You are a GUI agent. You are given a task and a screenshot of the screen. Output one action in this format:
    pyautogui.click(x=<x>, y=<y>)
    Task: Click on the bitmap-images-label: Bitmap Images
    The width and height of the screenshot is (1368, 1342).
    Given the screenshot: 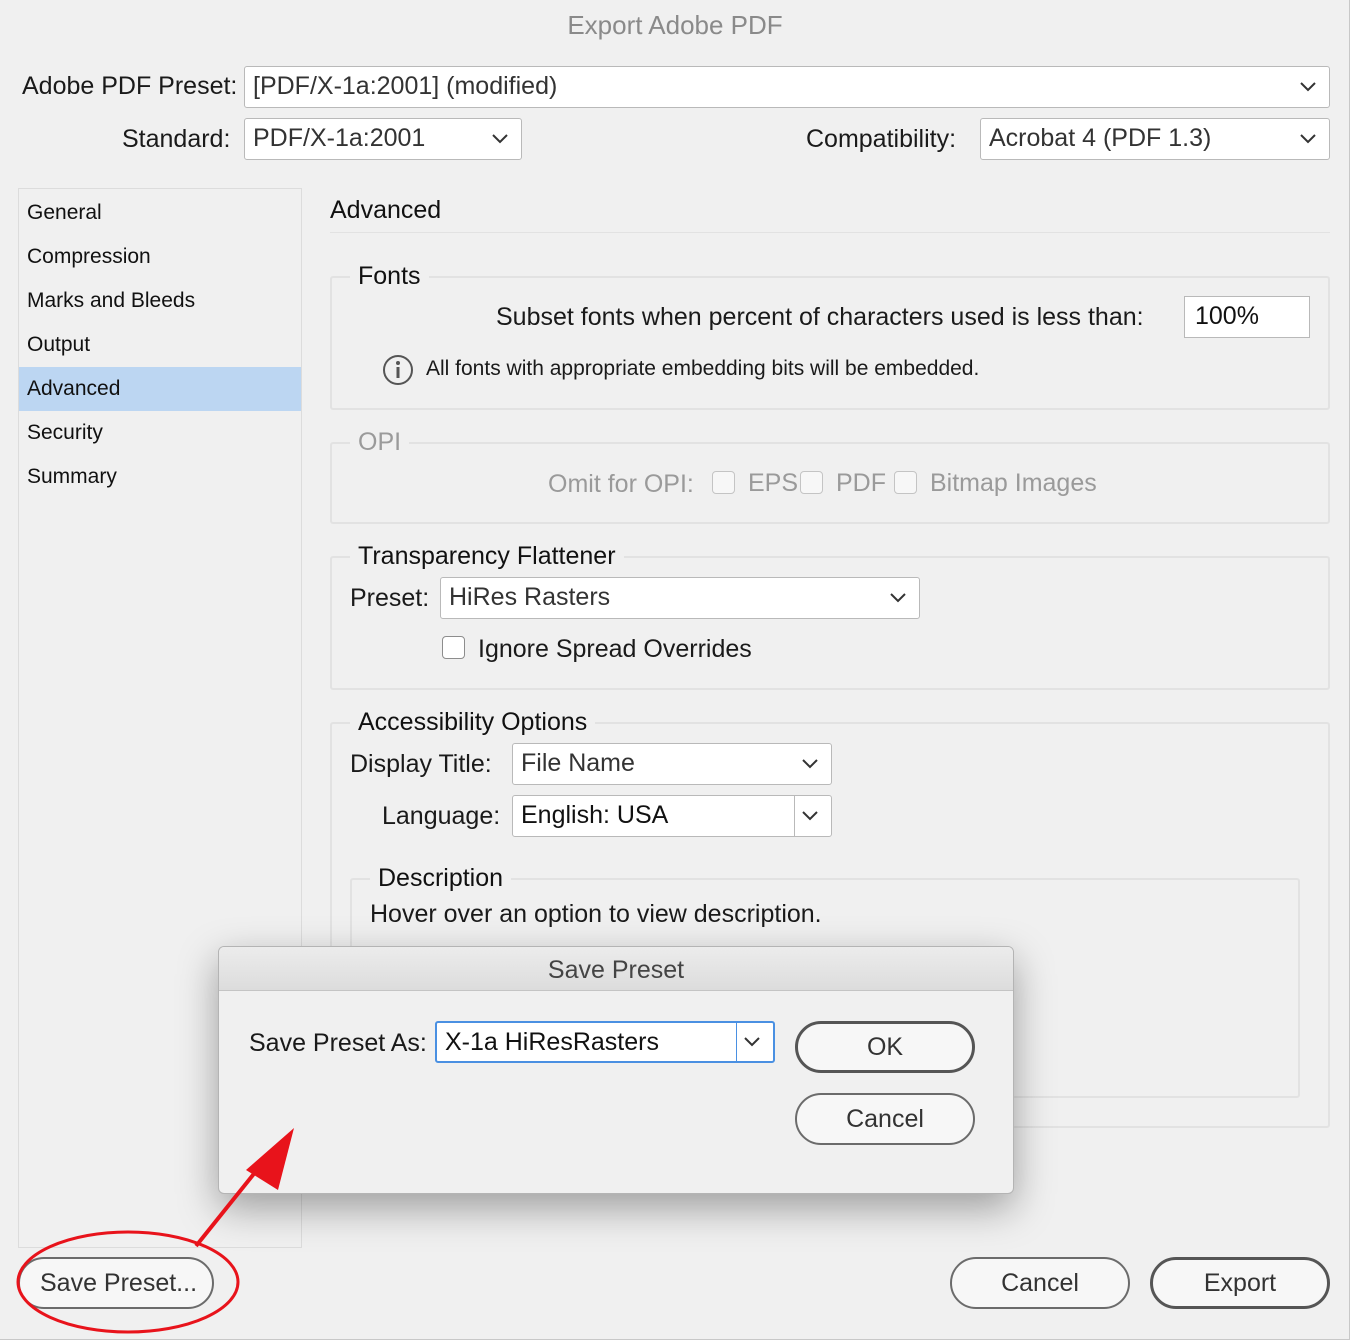 What is the action you would take?
    pyautogui.click(x=1013, y=483)
    